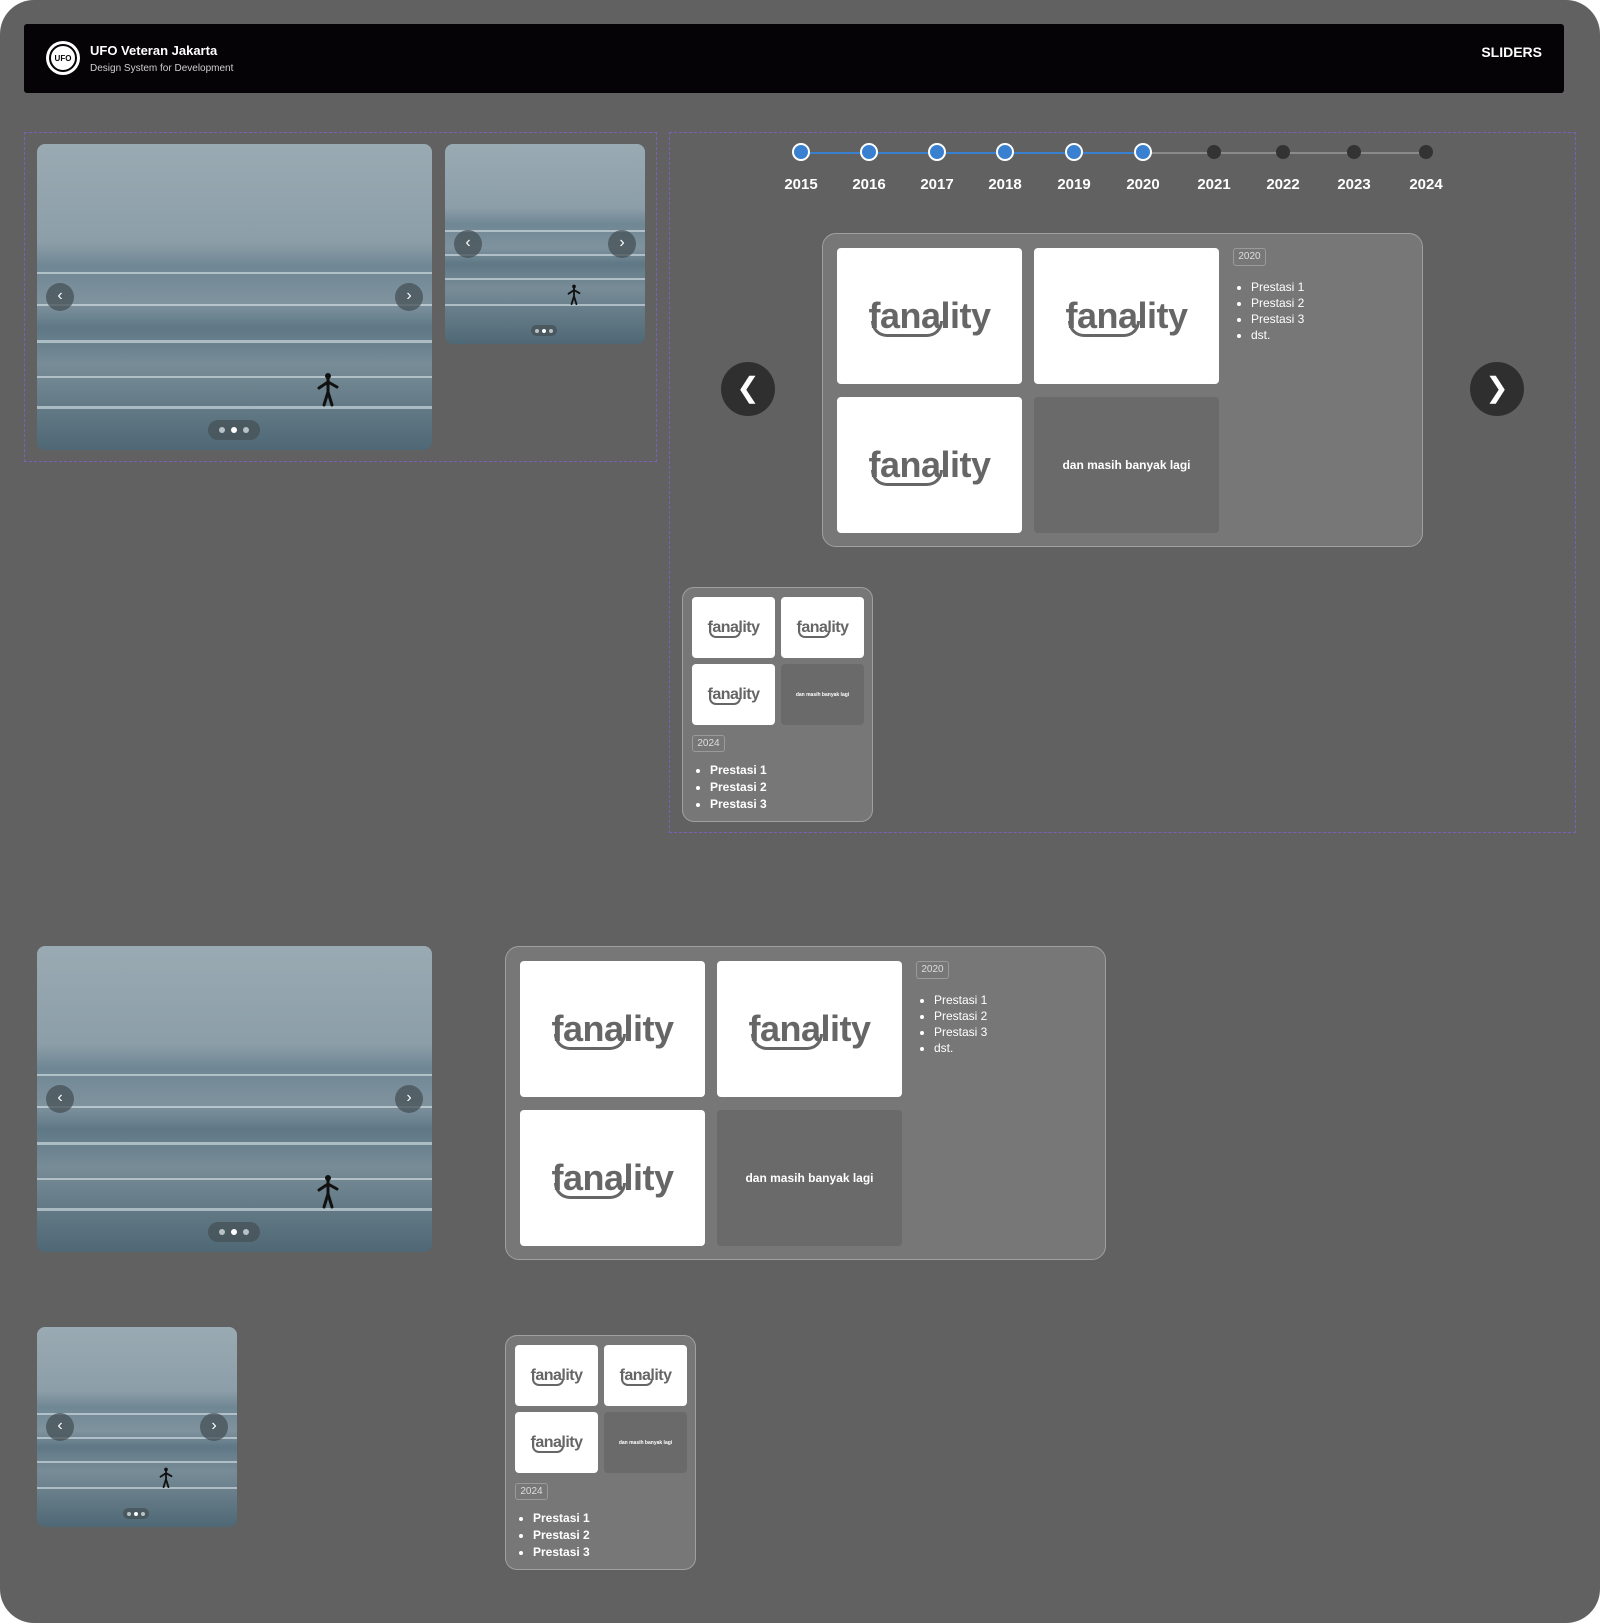  What do you see at coordinates (1283, 152) in the screenshot?
I see `timeline-node-2022` at bounding box center [1283, 152].